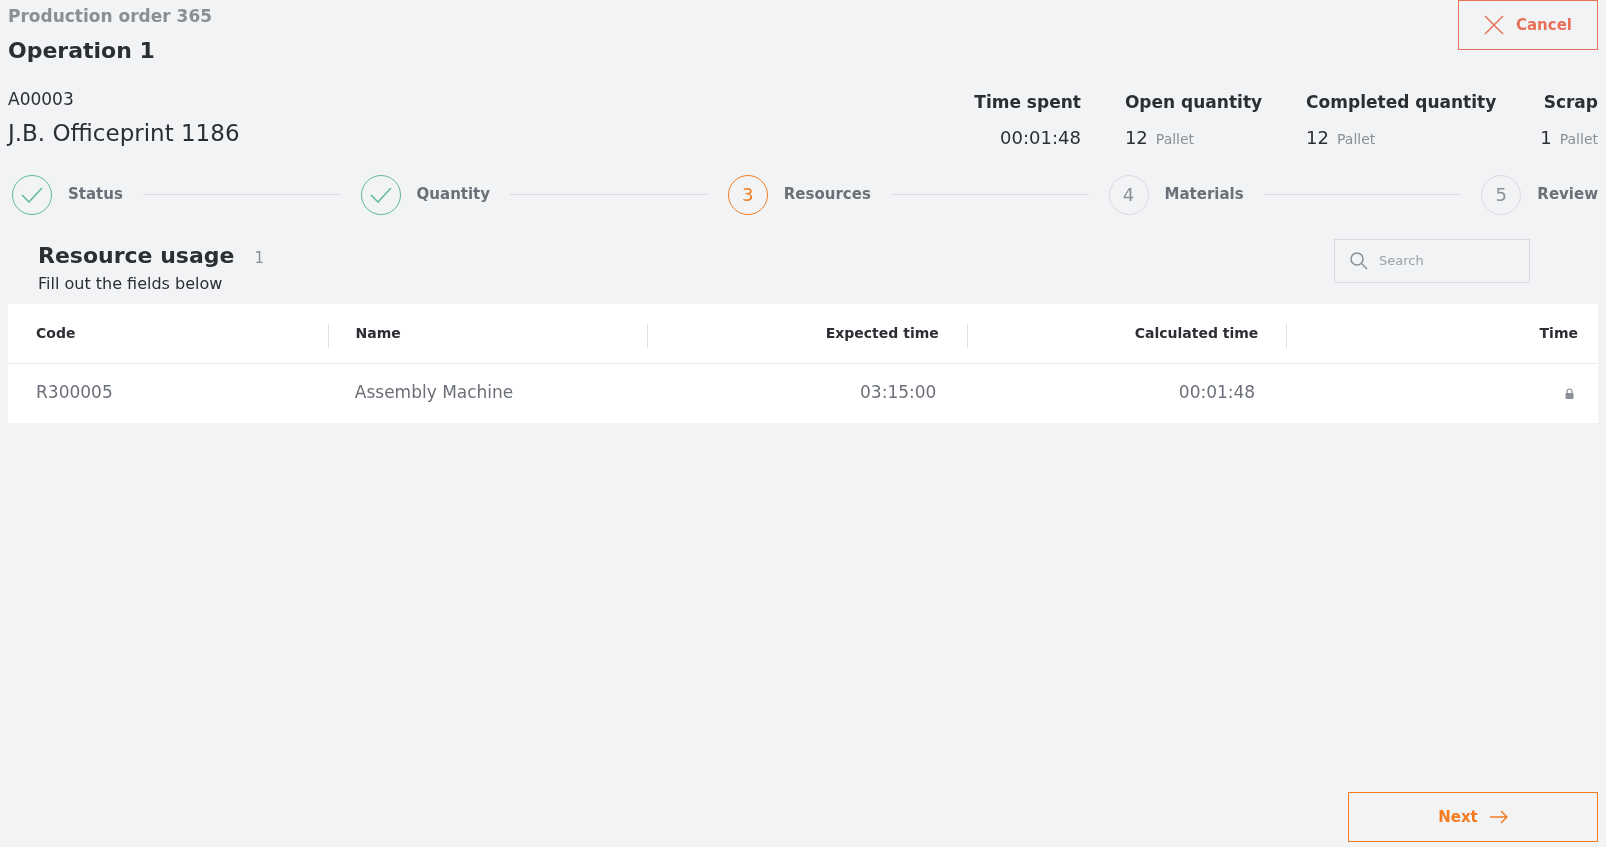 This screenshot has width=1606, height=847. Describe the element at coordinates (898, 393) in the screenshot. I see `table-cell-text: 03:15:00` at that location.